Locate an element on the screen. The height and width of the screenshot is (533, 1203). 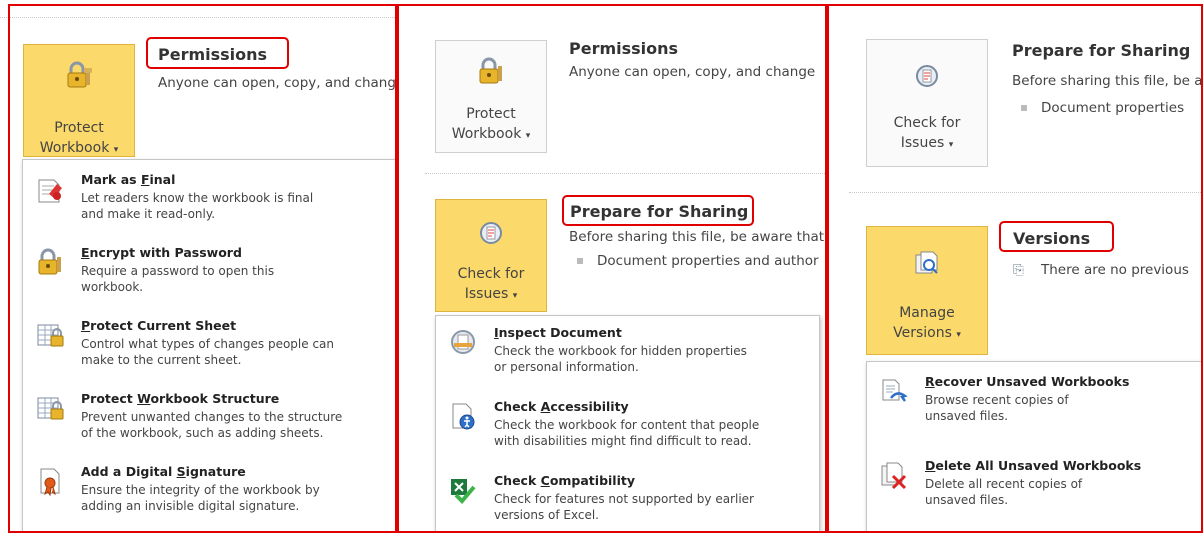
menu-item-description: Browse recent copies of unsaved files. is located at coordinates (997, 408).